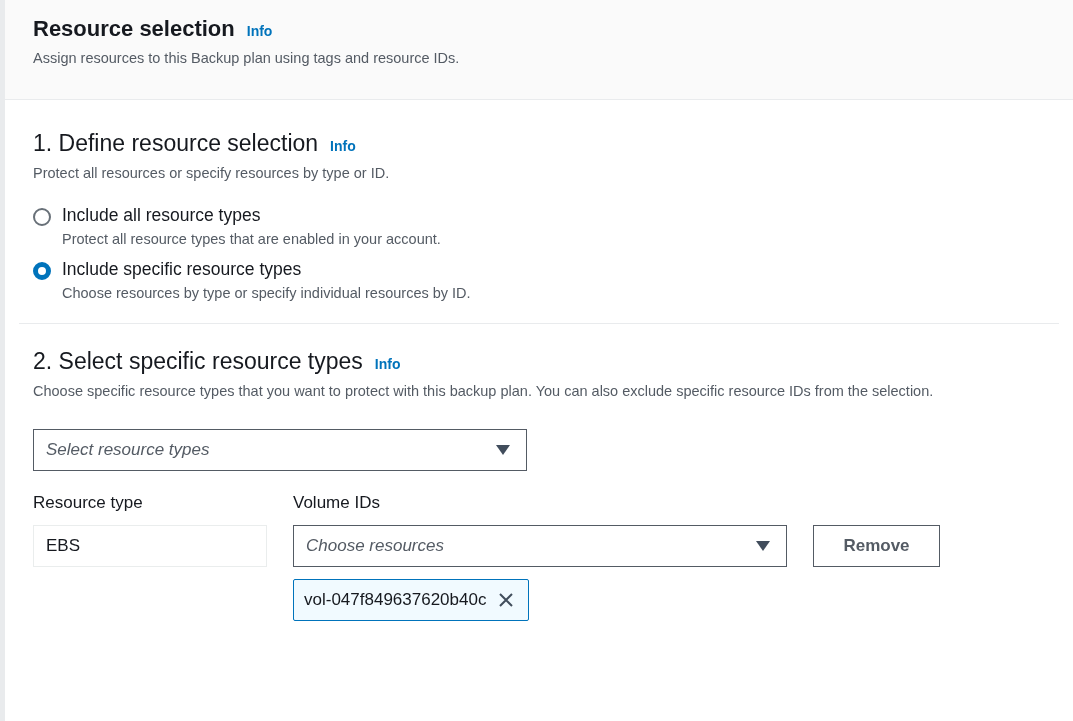  What do you see at coordinates (266, 269) in the screenshot?
I see `radio-label: Include specific resource types` at bounding box center [266, 269].